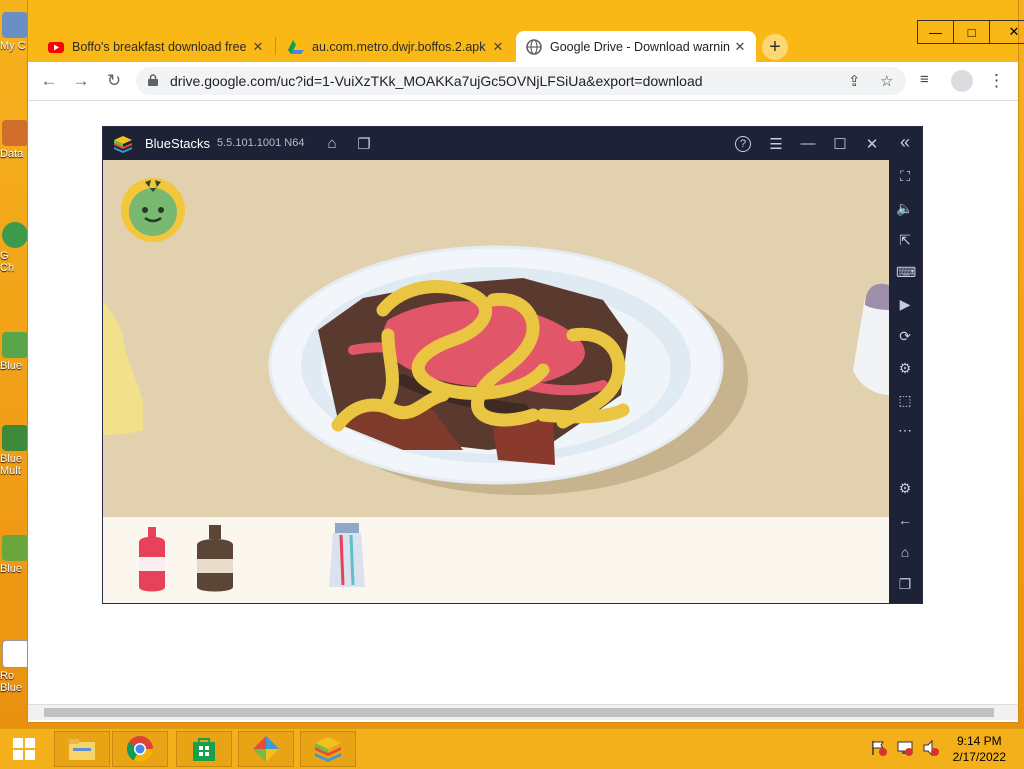 The image size is (1024, 769). I want to click on eco-mode-icon: ⚙, so click(905, 368).